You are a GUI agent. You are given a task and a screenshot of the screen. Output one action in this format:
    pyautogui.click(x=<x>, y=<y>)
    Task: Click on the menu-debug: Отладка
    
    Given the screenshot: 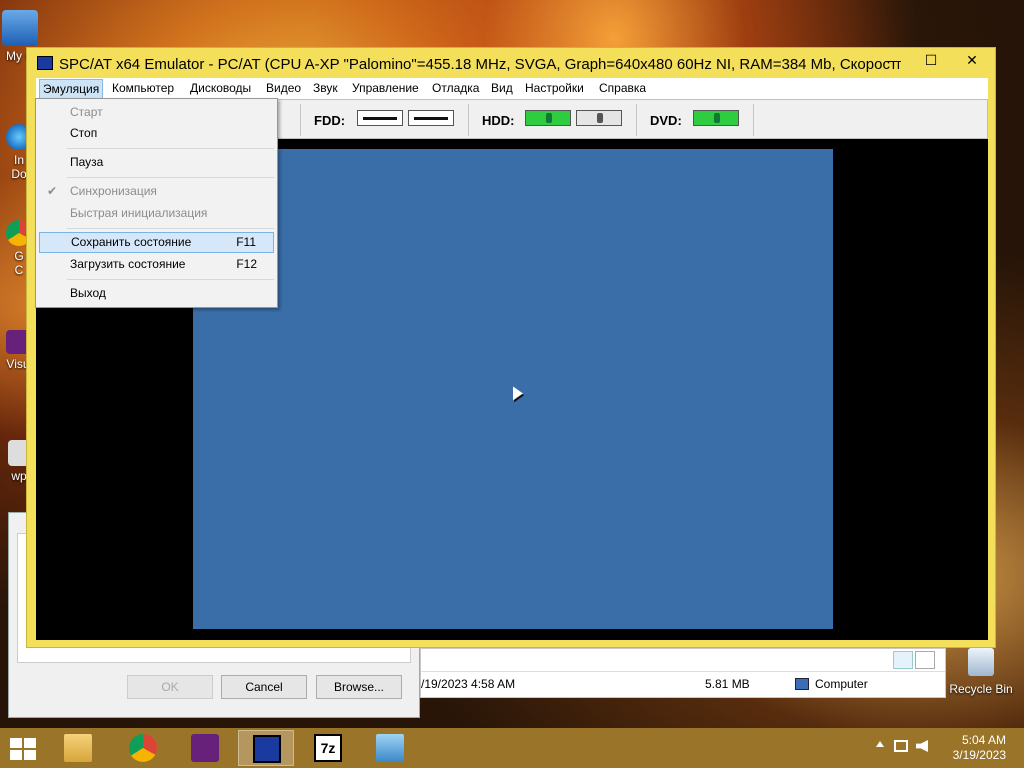 What is the action you would take?
    pyautogui.click(x=455, y=88)
    